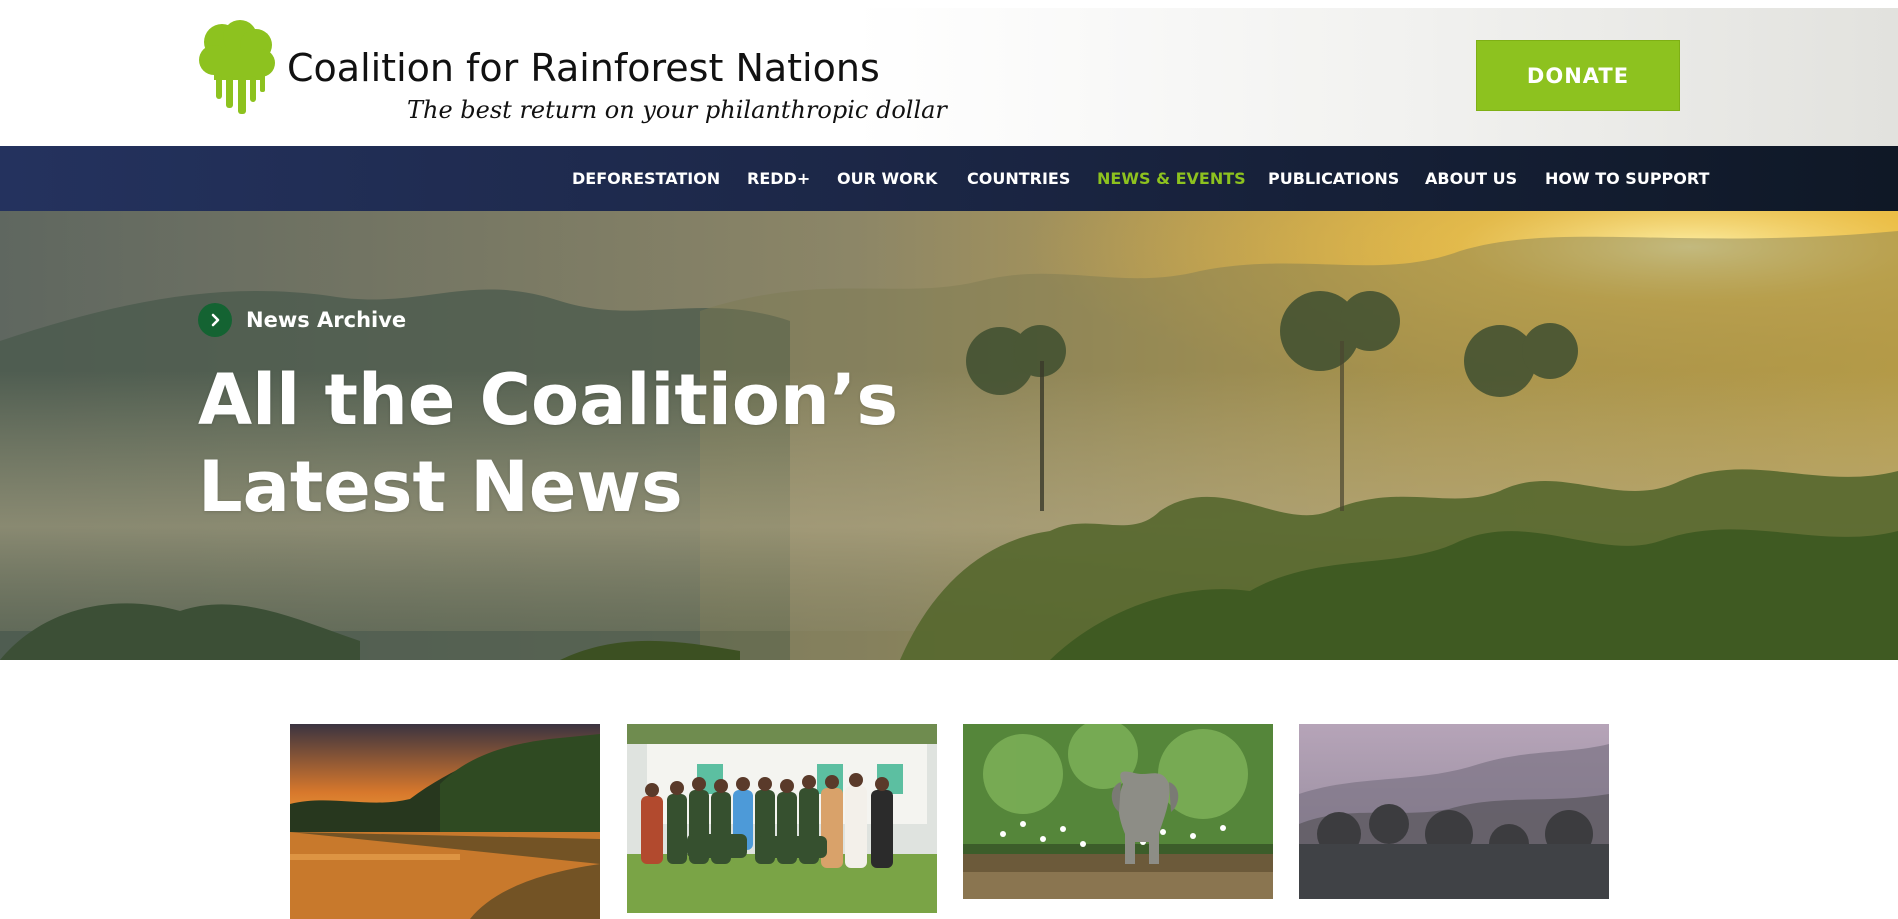  Describe the element at coordinates (1171, 178) in the screenshot. I see `nav-item-news-events: NEWS & EVENTS` at that location.